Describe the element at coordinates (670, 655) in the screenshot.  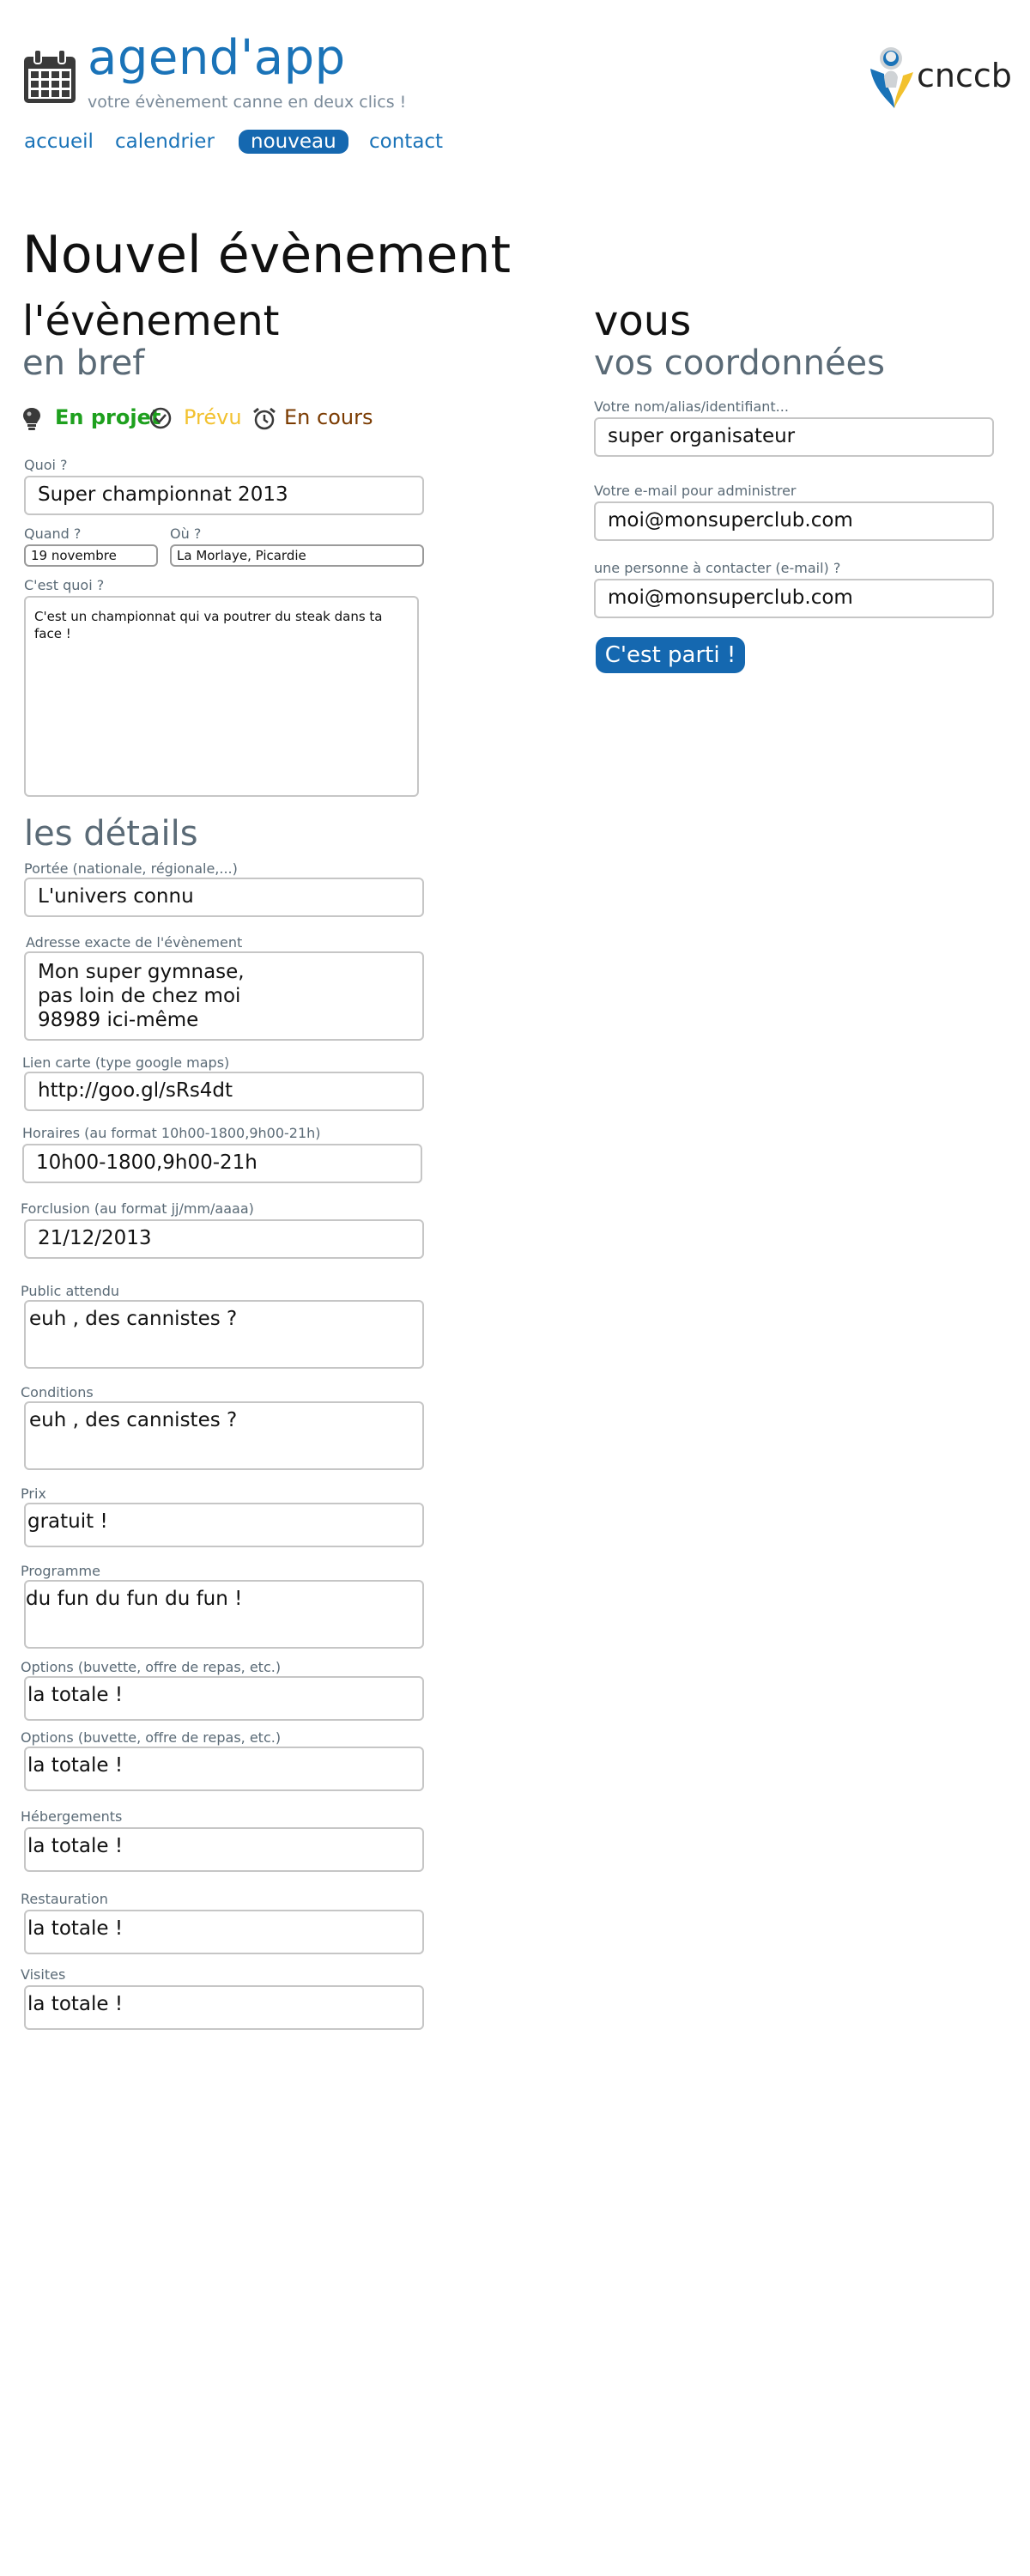
I see `submit-button: C'est parti !` at that location.